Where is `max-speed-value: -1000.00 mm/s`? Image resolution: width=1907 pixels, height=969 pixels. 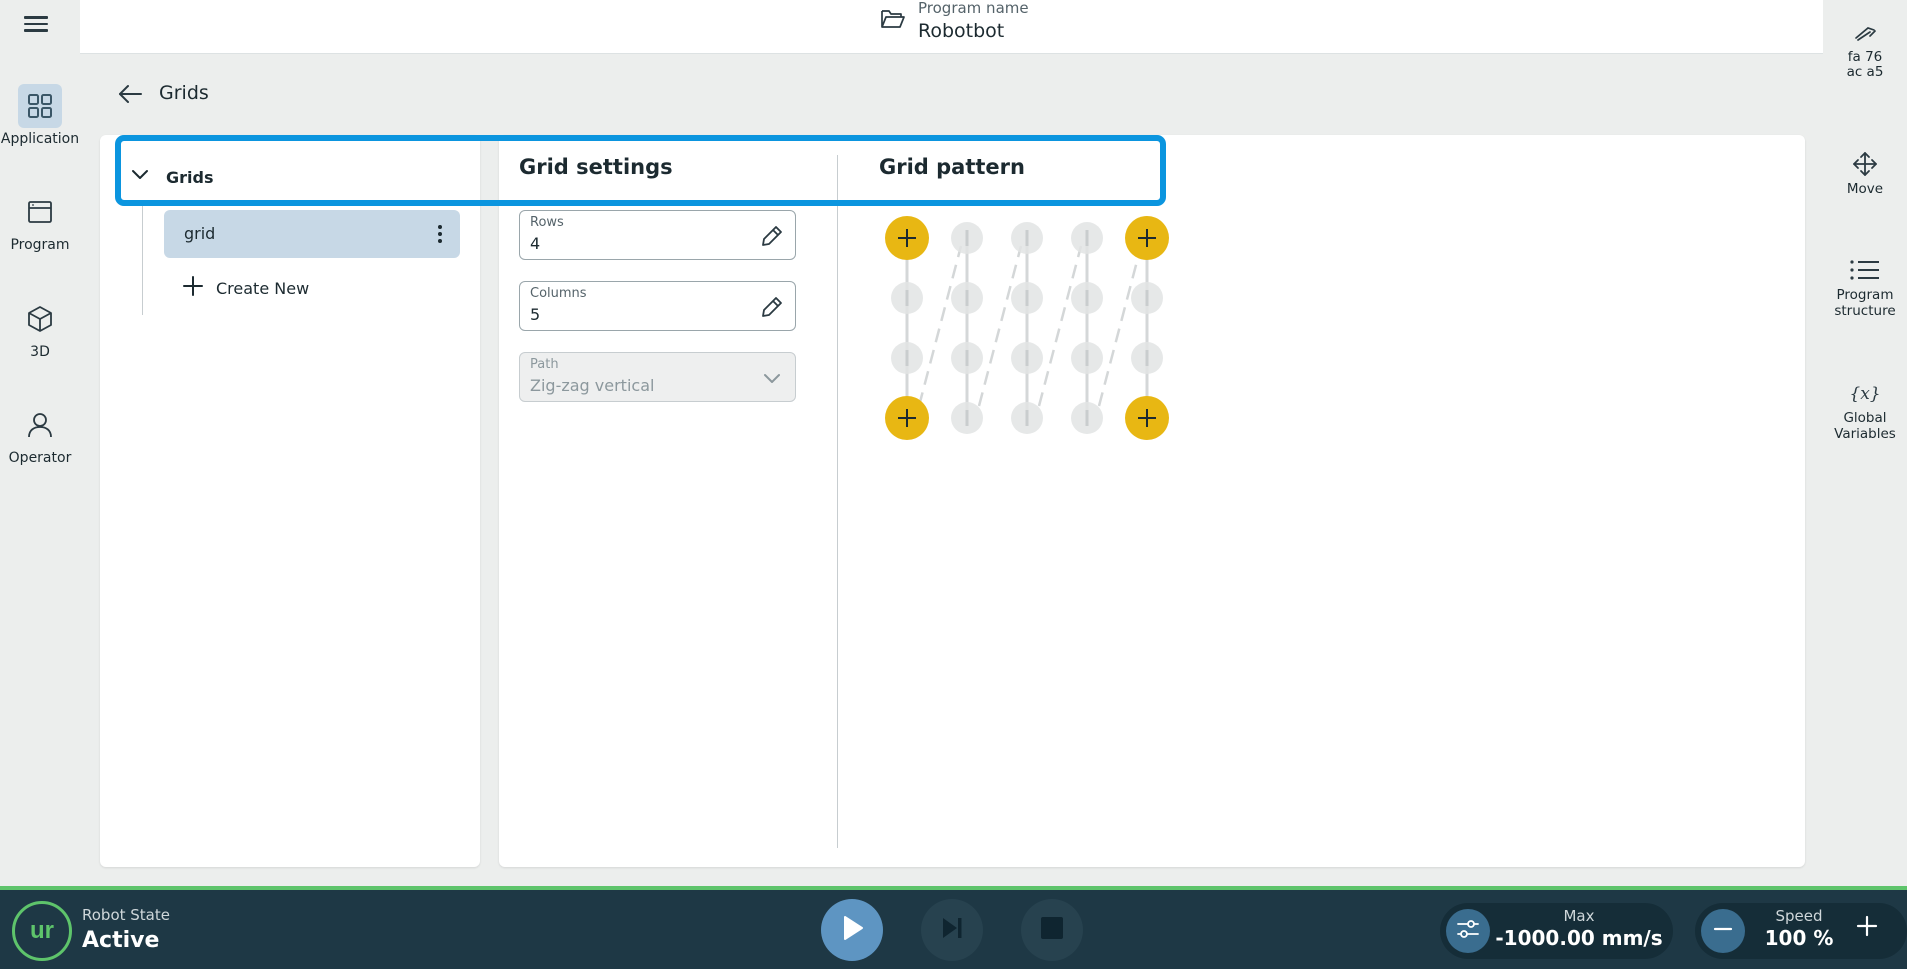
max-speed-value: -1000.00 mm/s is located at coordinates (1579, 938).